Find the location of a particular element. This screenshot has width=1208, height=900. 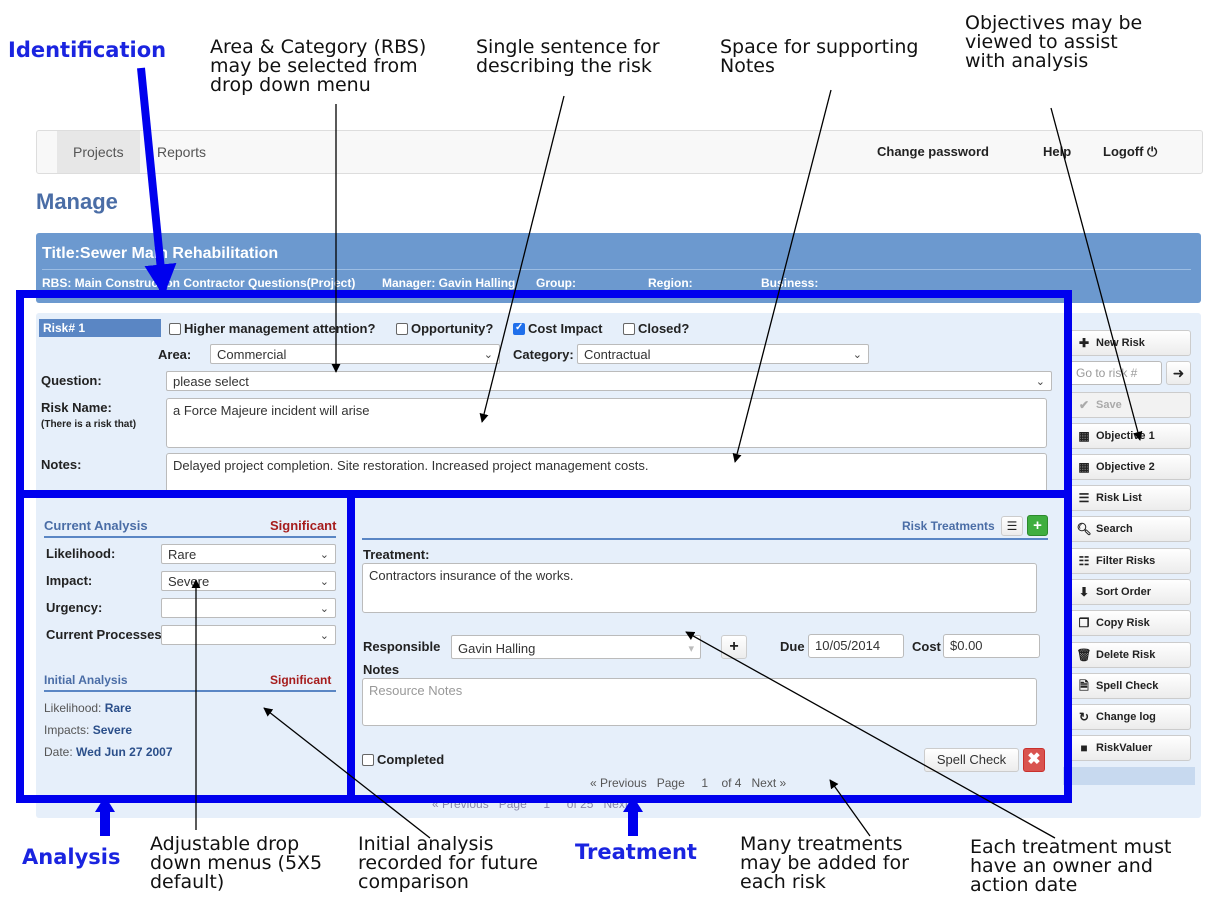

supporting-notes-note: Space for supporting Notes is located at coordinates (819, 56).